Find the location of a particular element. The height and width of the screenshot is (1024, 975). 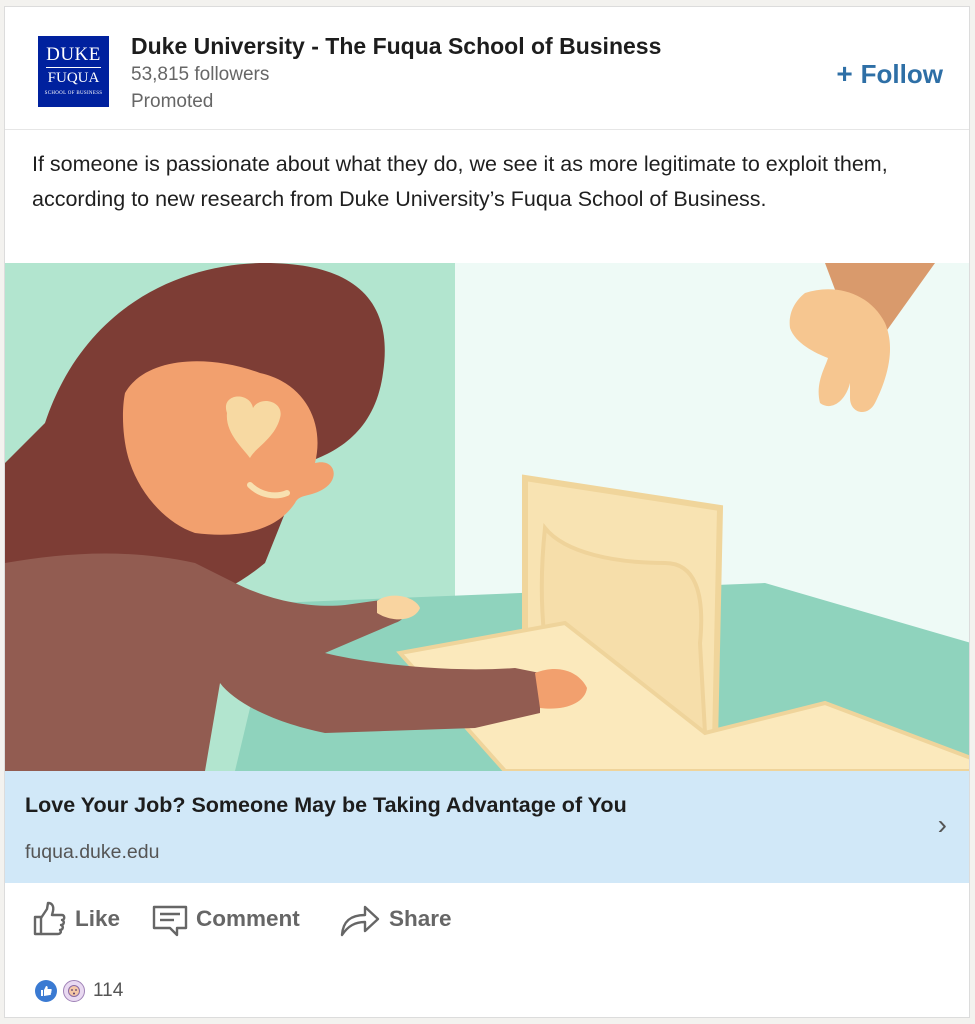

reactions-summary: 114 is located at coordinates (79, 991).